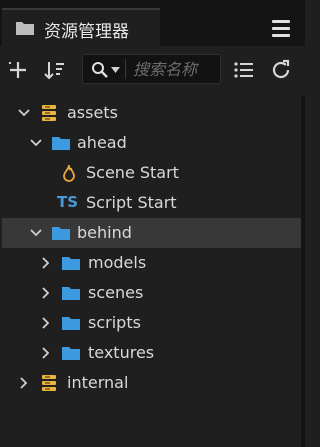 The width and height of the screenshot is (320, 447). Describe the element at coordinates (175, 69) in the screenshot. I see `search-input` at that location.